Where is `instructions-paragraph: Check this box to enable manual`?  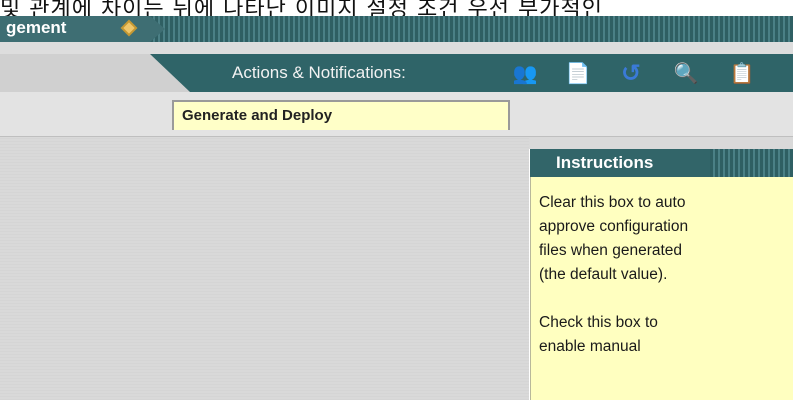
instructions-paragraph: Check this box to enable manual is located at coordinates (598, 334).